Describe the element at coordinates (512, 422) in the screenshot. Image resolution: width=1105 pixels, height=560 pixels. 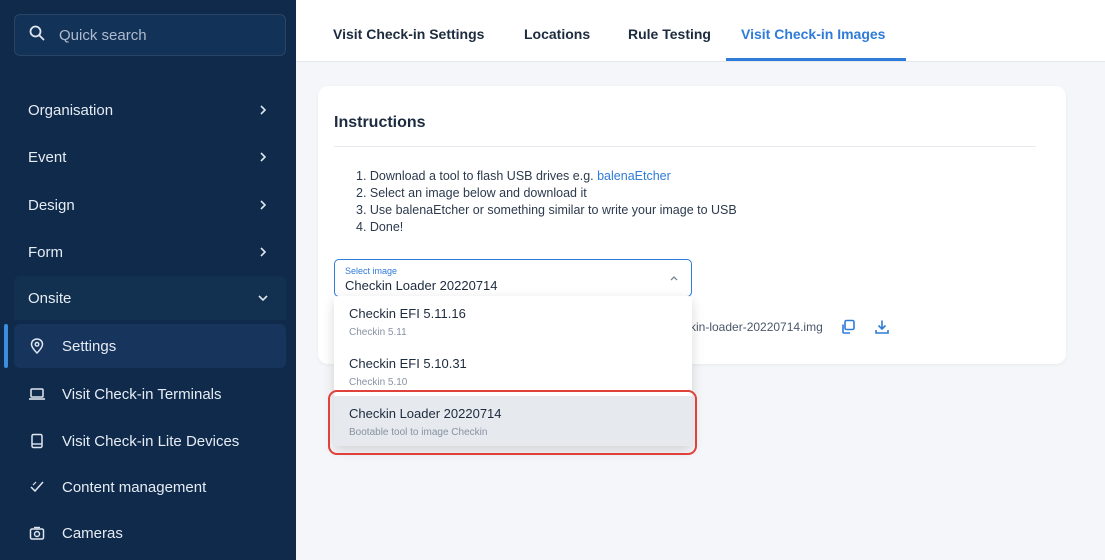
I see `highlight-annotation` at that location.